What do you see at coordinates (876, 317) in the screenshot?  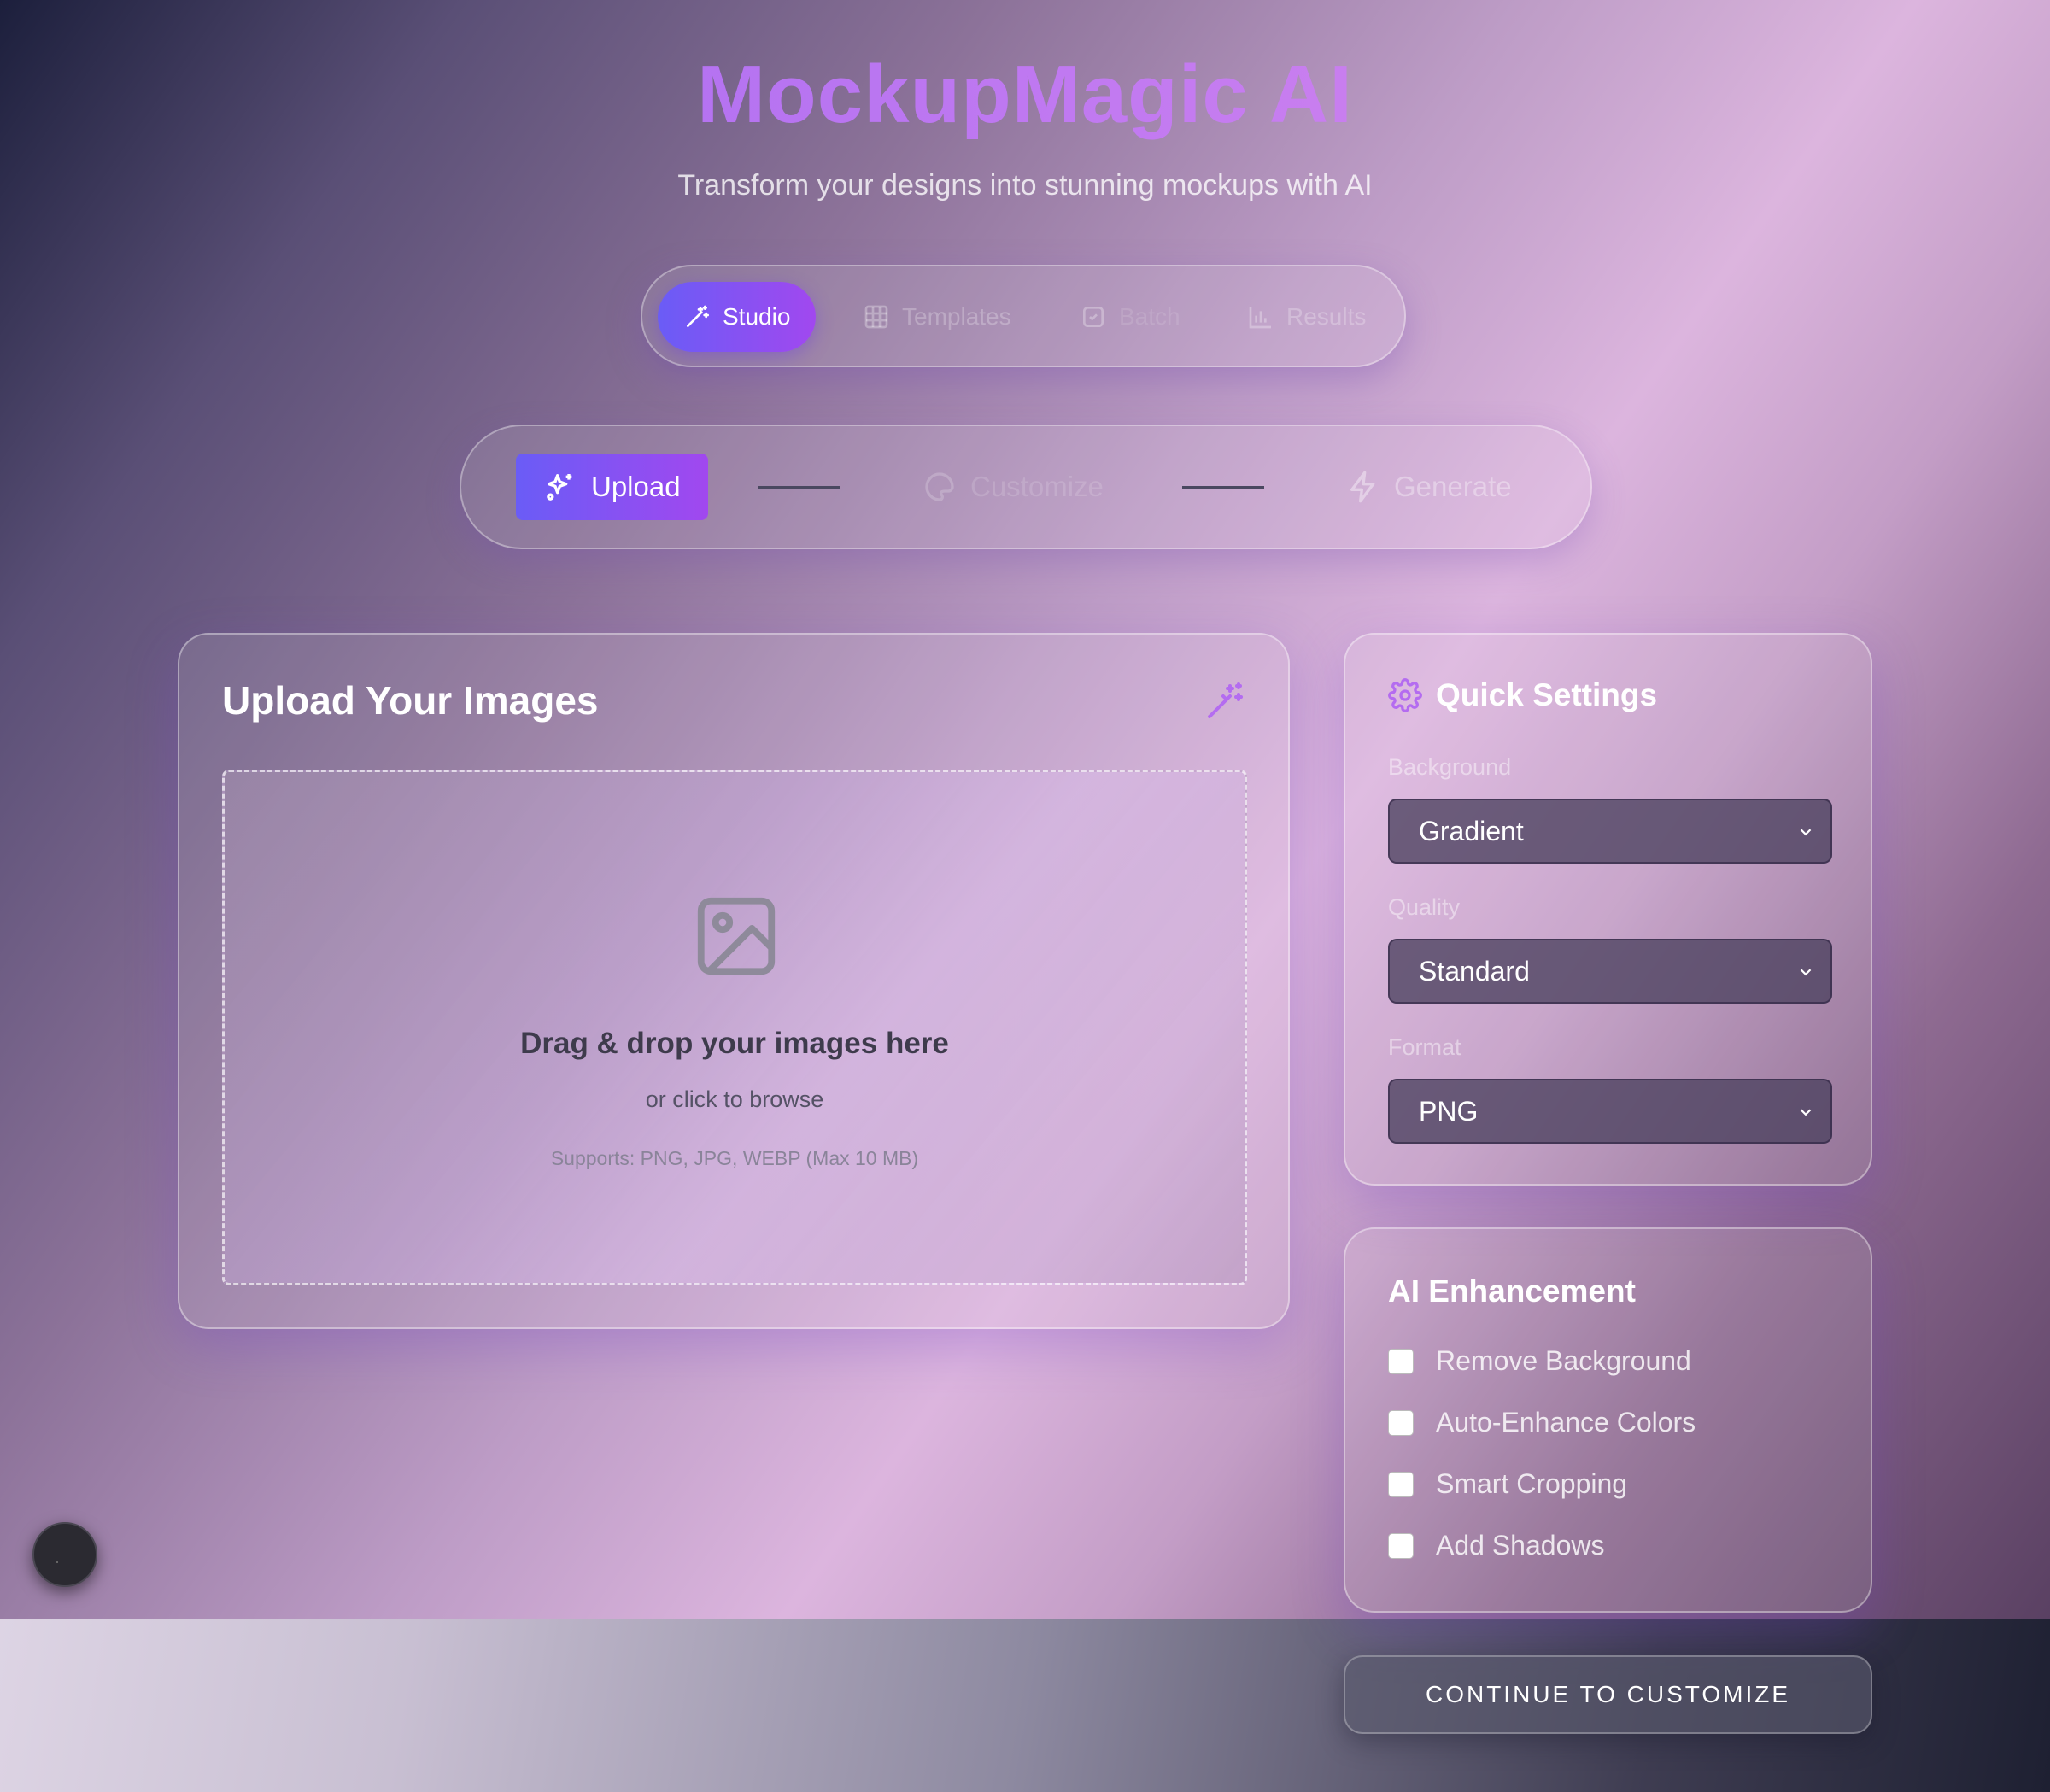 I see `grid-icon` at bounding box center [876, 317].